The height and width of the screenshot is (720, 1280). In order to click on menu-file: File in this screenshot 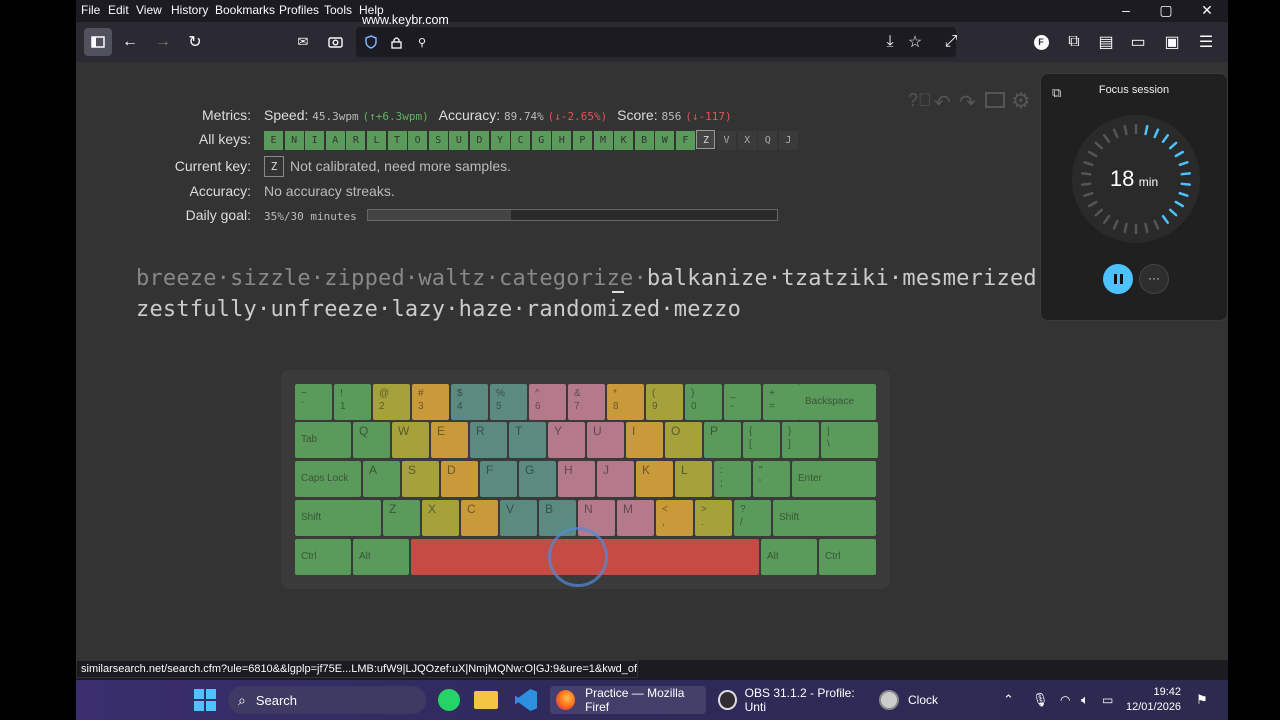, I will do `click(90, 10)`.